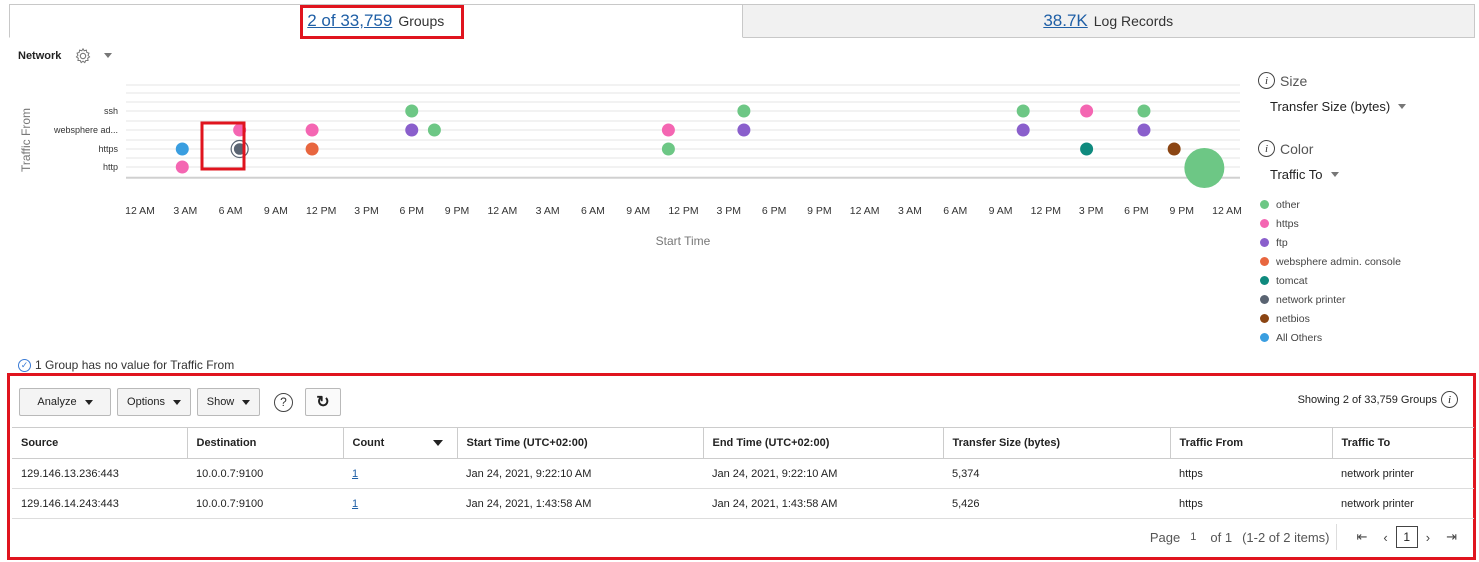 The height and width of the screenshot is (562, 1479). Describe the element at coordinates (1136, 211) in the screenshot. I see `x-tick-label: 6 PM` at that location.